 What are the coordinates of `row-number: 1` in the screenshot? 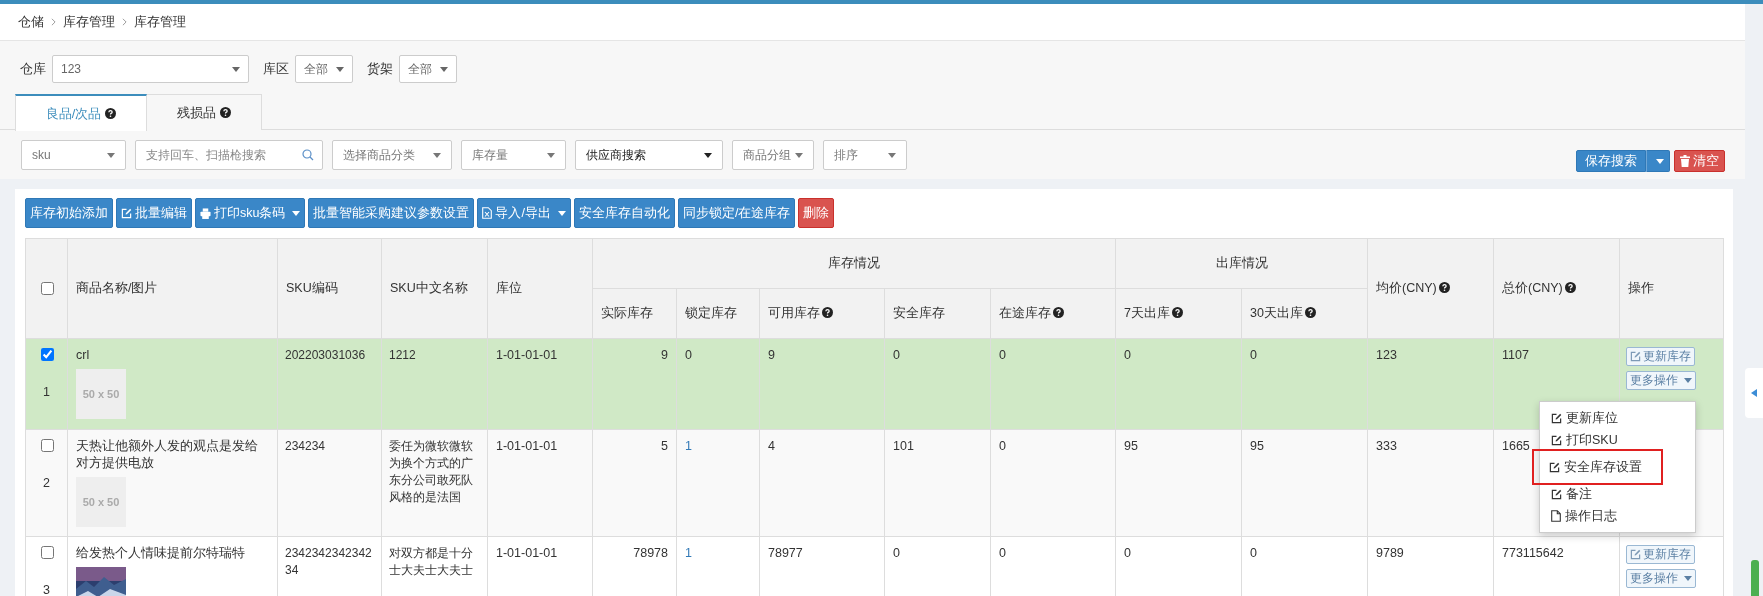 It's located at (46, 392).